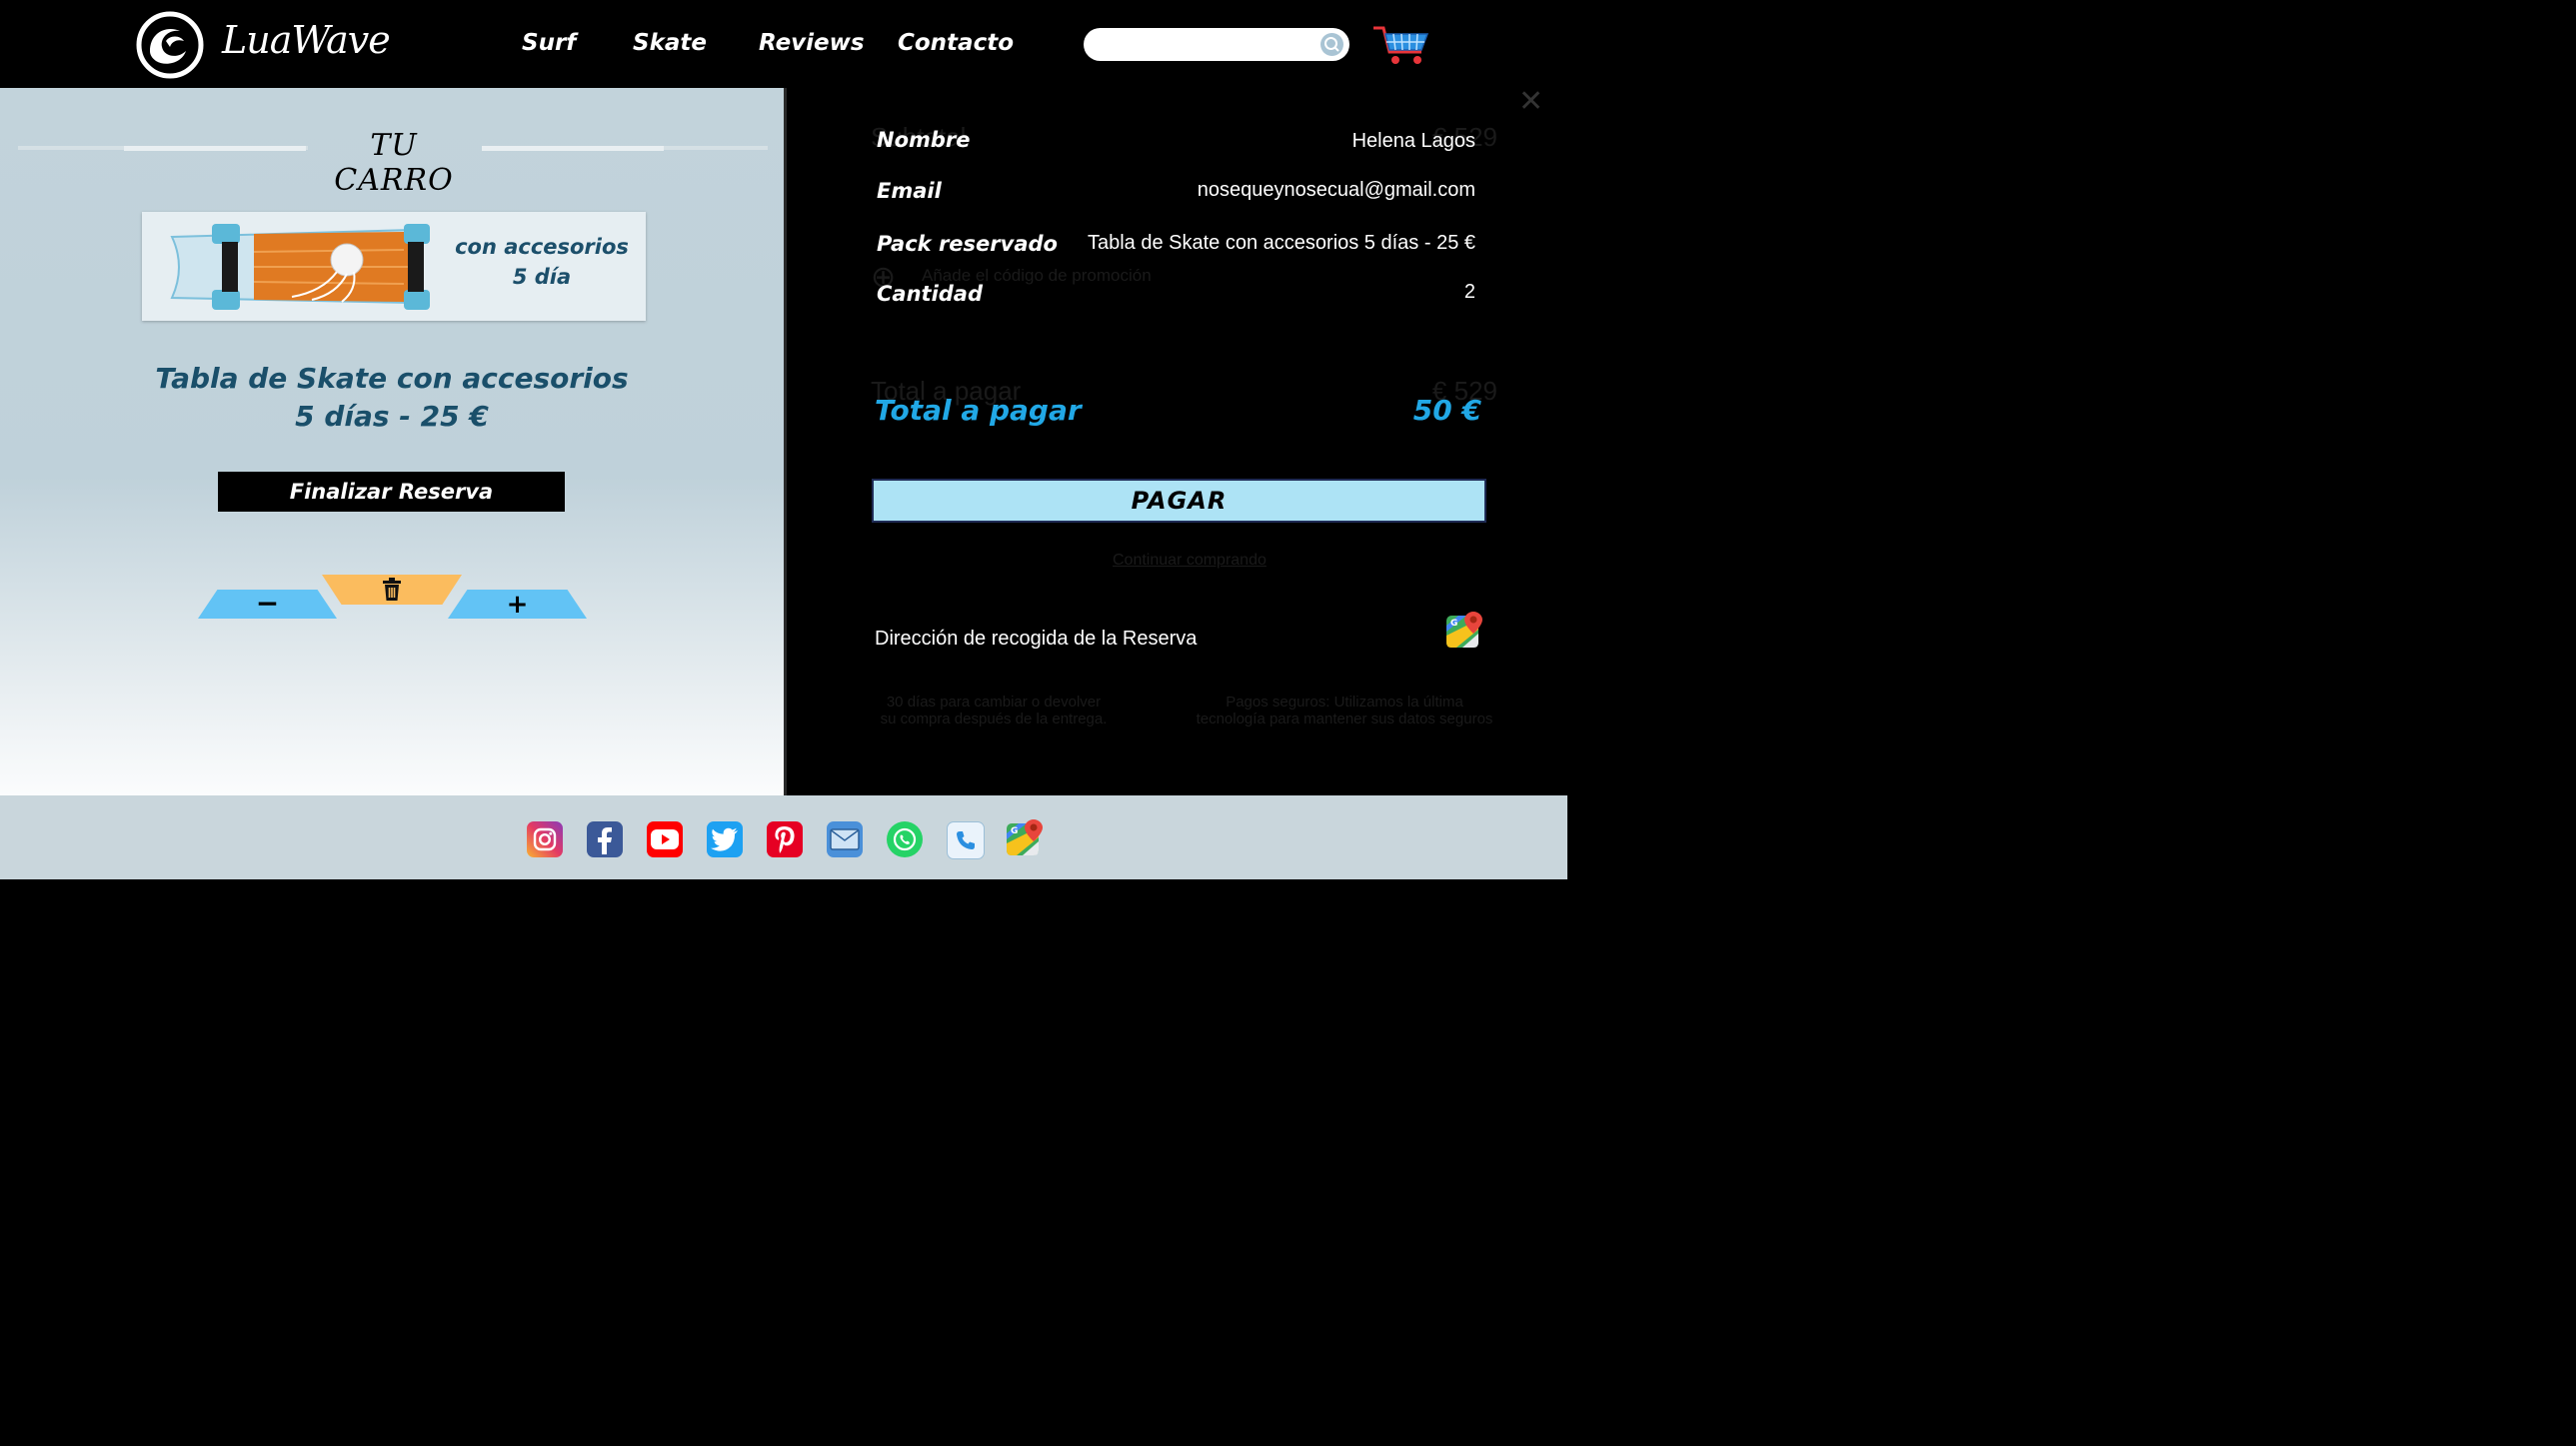 The height and width of the screenshot is (1446, 2576). I want to click on title-divider-right-accent, so click(573, 148).